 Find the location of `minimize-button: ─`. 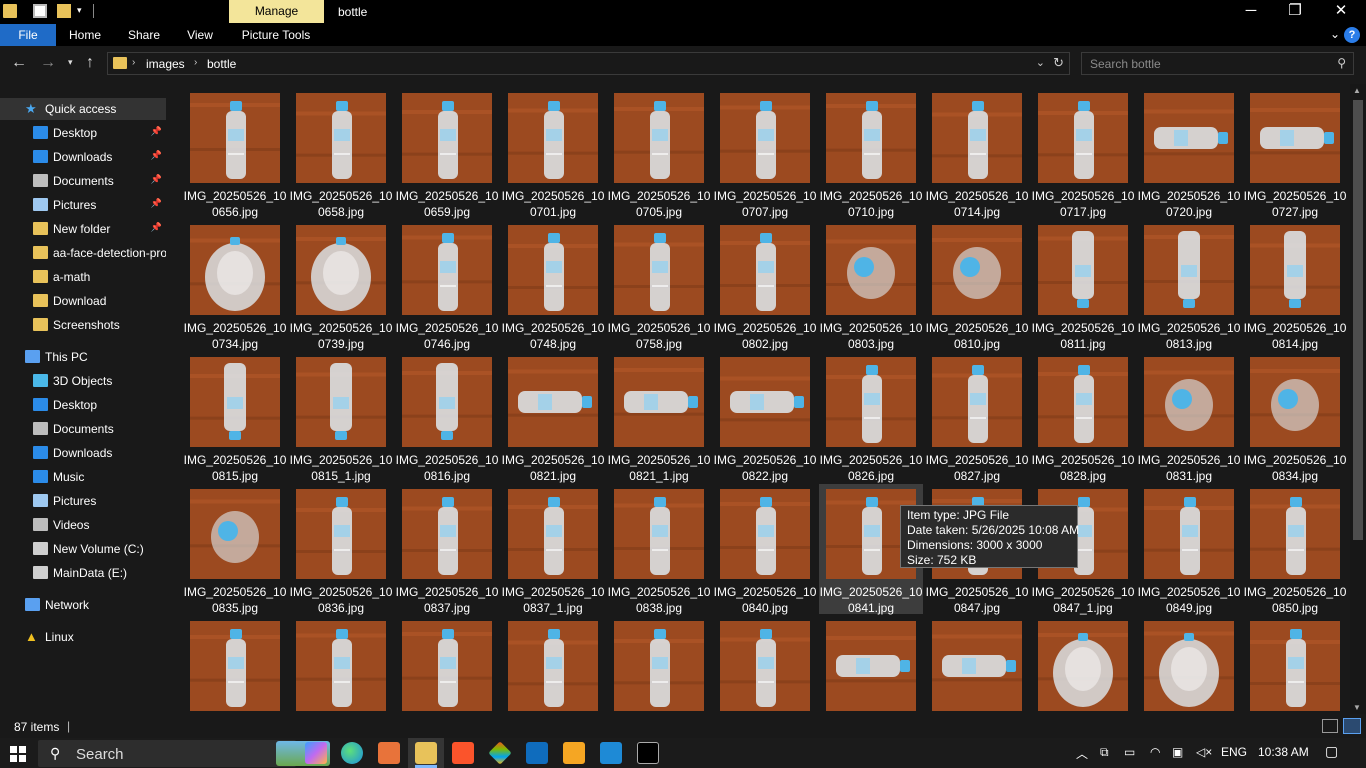

minimize-button: ─ is located at coordinates (1251, 12).